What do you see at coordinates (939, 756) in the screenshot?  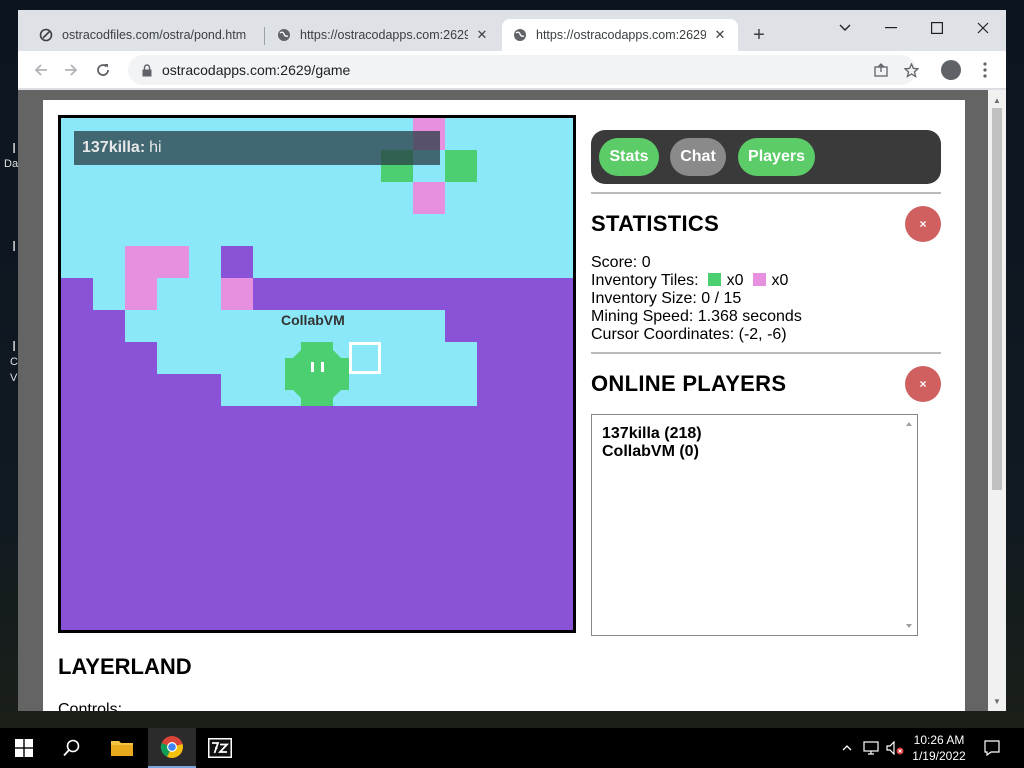 I see `clock-date: 1/19/2022` at bounding box center [939, 756].